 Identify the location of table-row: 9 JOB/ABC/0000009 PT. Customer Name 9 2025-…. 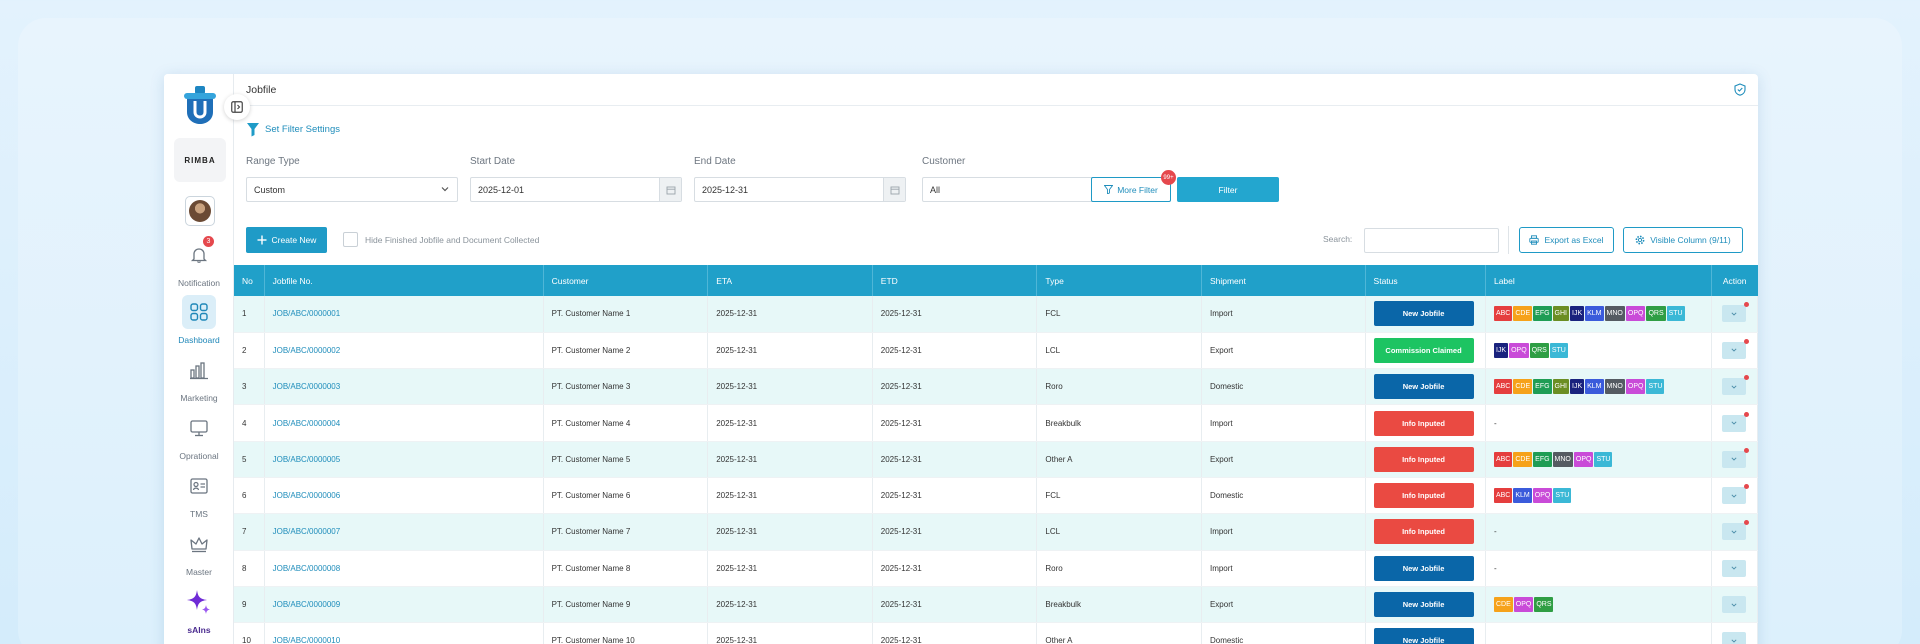
(996, 605).